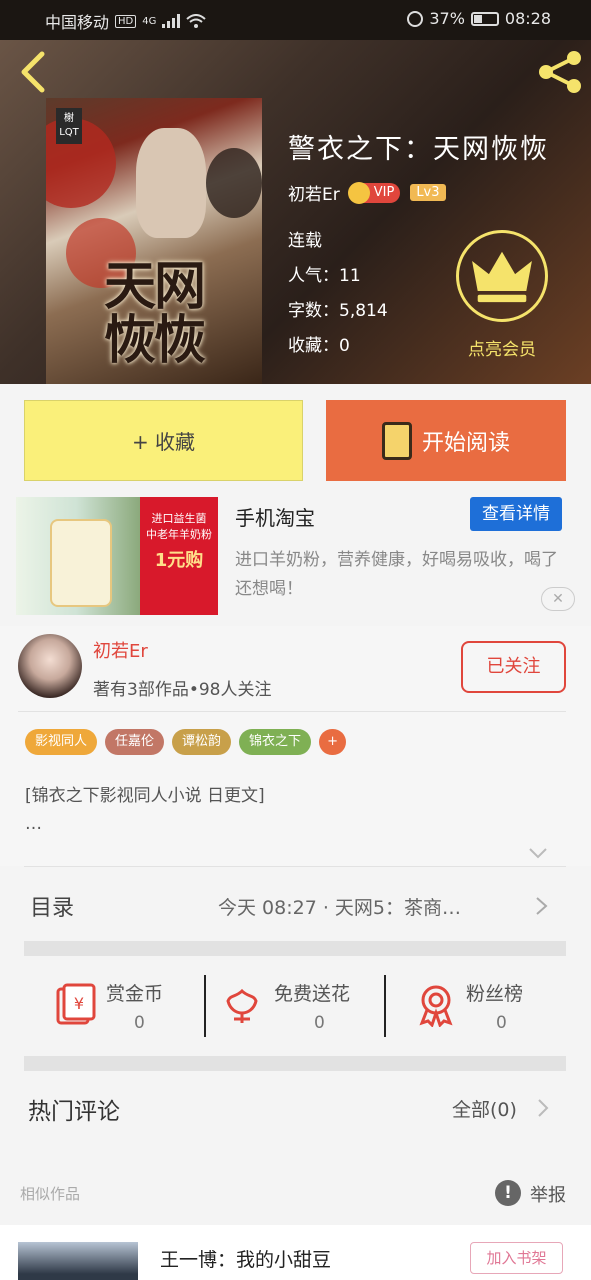  What do you see at coordinates (418, 149) in the screenshot?
I see `book-title: 警衣之下：天网恢恢` at bounding box center [418, 149].